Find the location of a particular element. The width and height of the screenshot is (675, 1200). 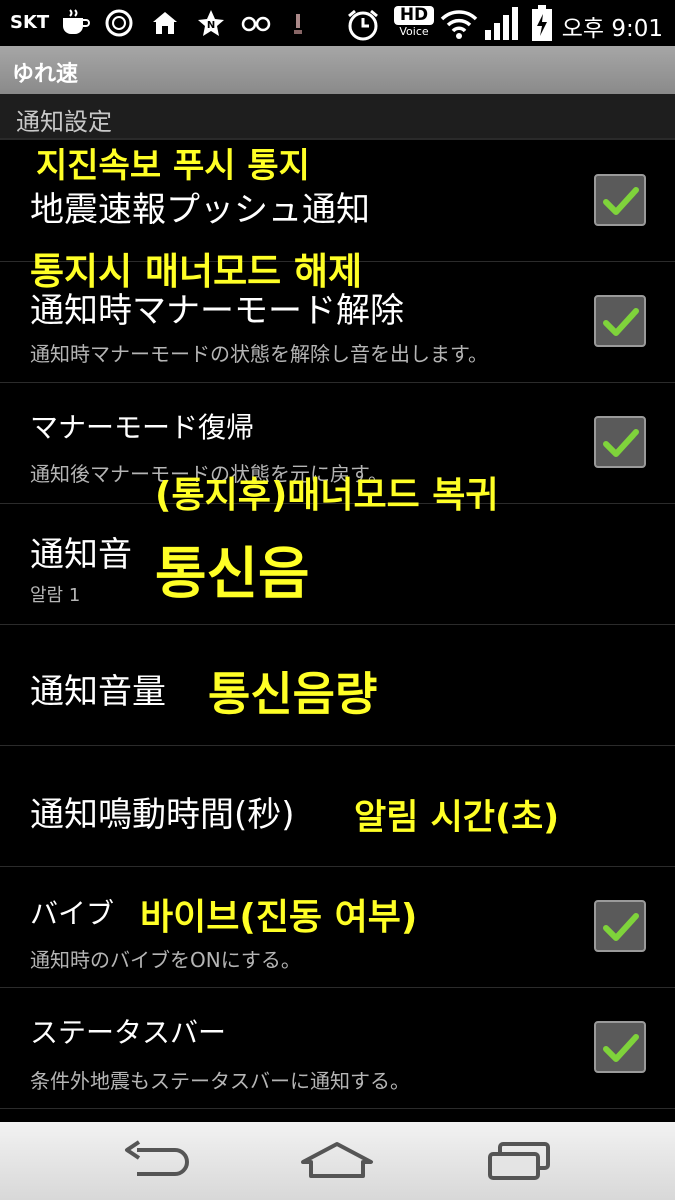

coffee-icon is located at coordinates (76, 21).